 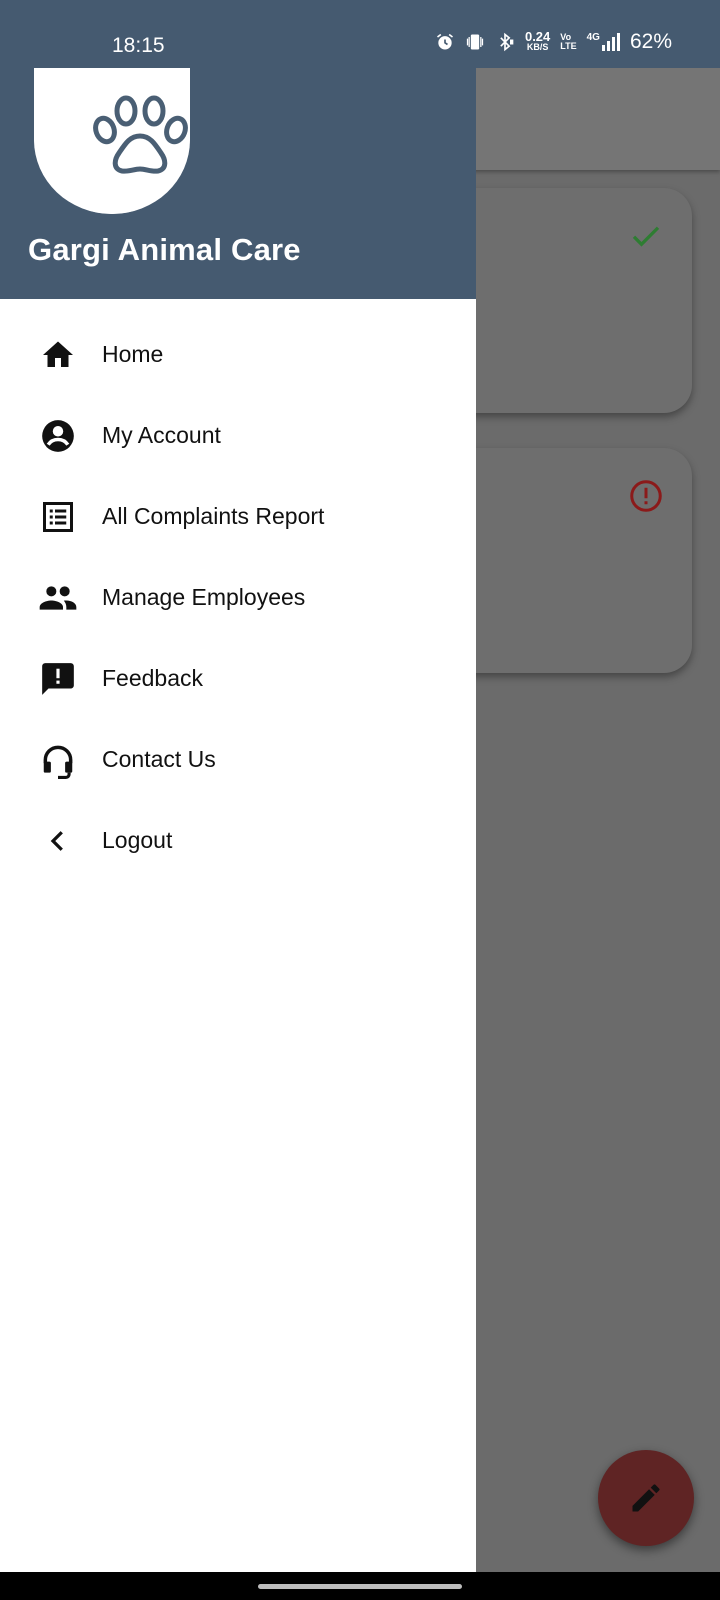 I want to click on menu-item-home: Home, so click(x=238, y=354).